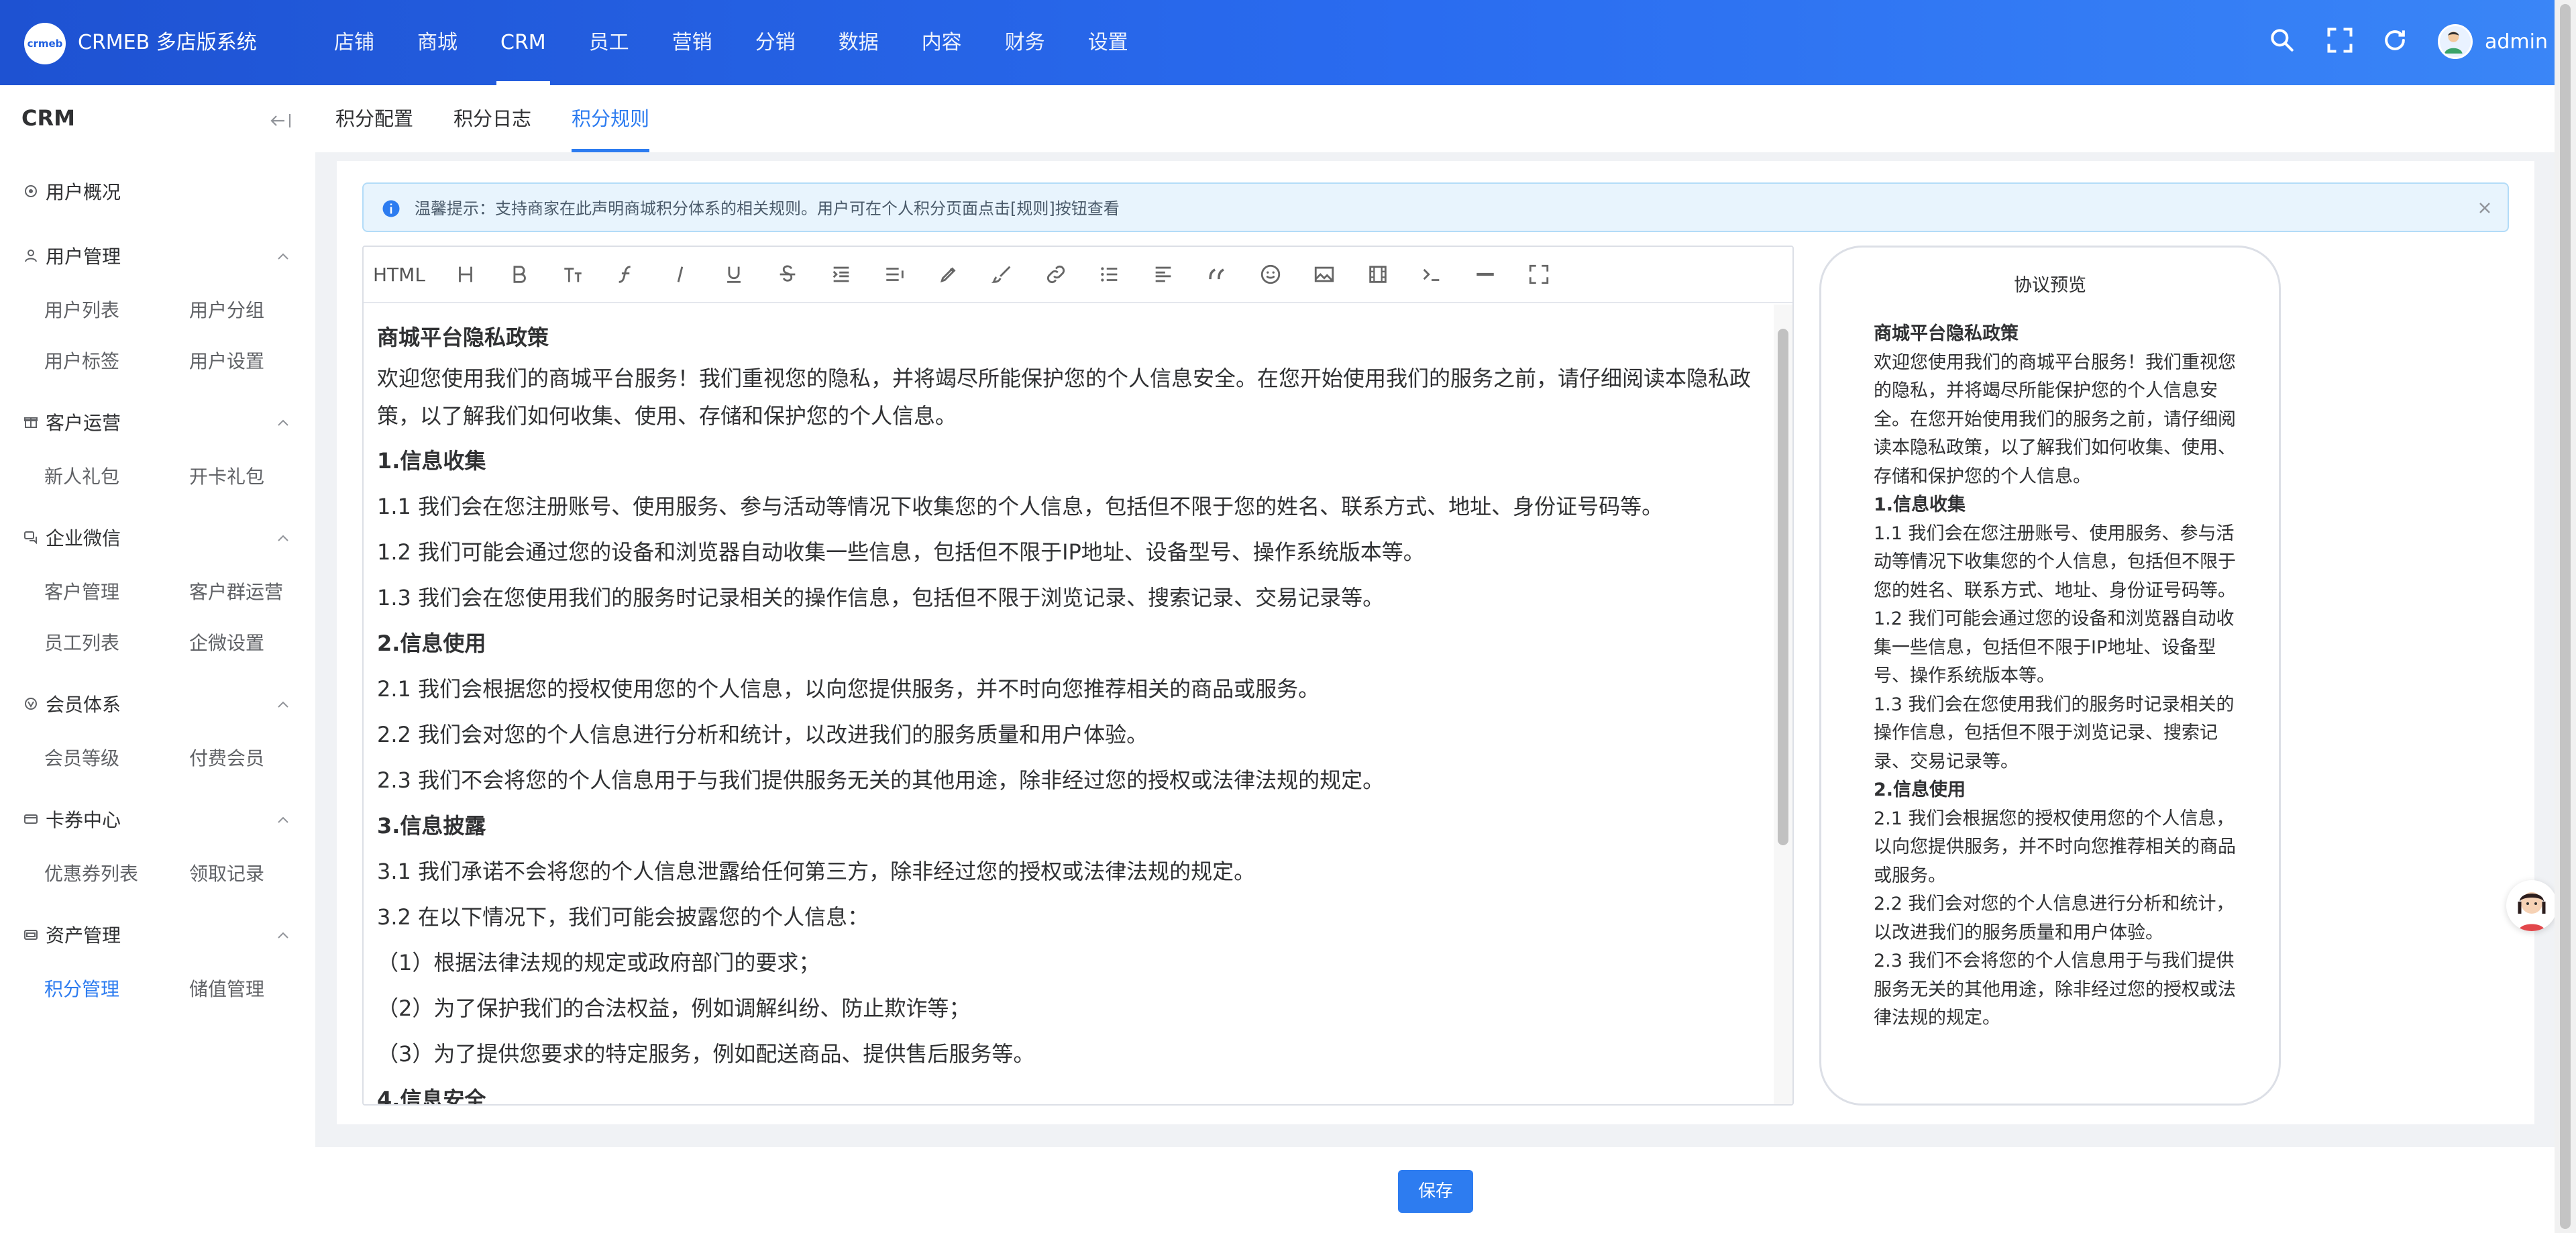 The image size is (2576, 1233). Describe the element at coordinates (787, 274) in the screenshot. I see `strikethrough-button` at that location.